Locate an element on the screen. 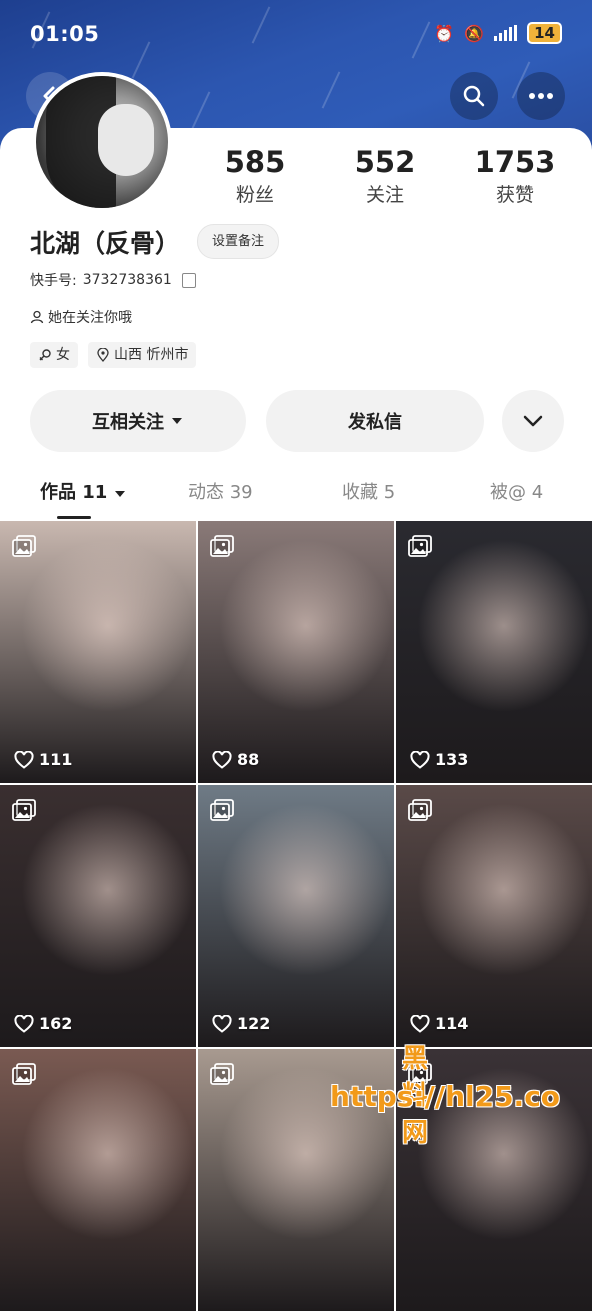 This screenshot has width=592, height=1311. post-thumbnail: 88 is located at coordinates (296, 652).